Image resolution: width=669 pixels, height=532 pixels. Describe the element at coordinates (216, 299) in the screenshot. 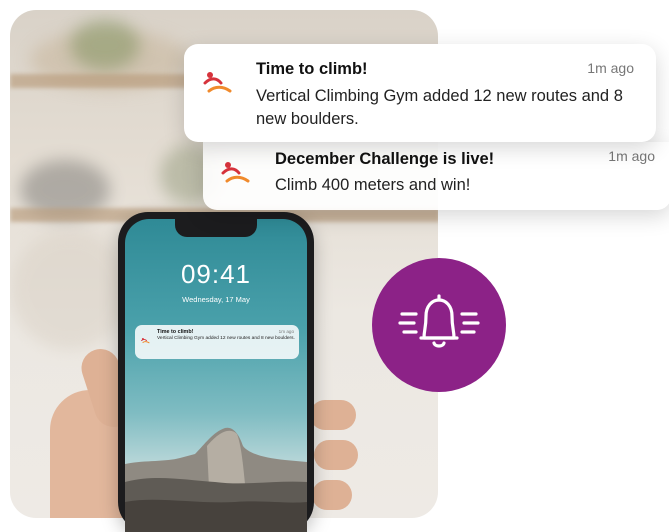

I see `lock-screen-date: Wednesday, 17 May` at that location.